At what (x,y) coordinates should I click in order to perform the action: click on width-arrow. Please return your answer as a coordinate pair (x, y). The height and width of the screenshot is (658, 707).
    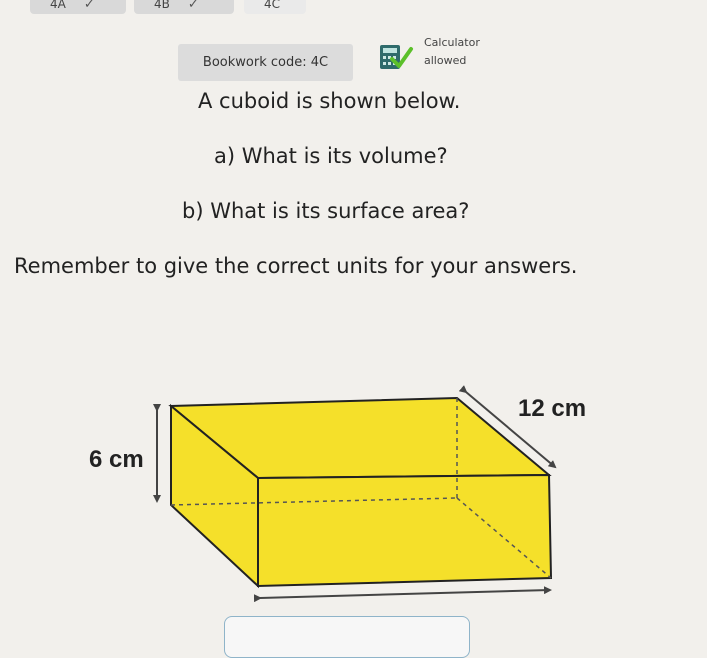
    Looking at the image, I should click on (402, 594).